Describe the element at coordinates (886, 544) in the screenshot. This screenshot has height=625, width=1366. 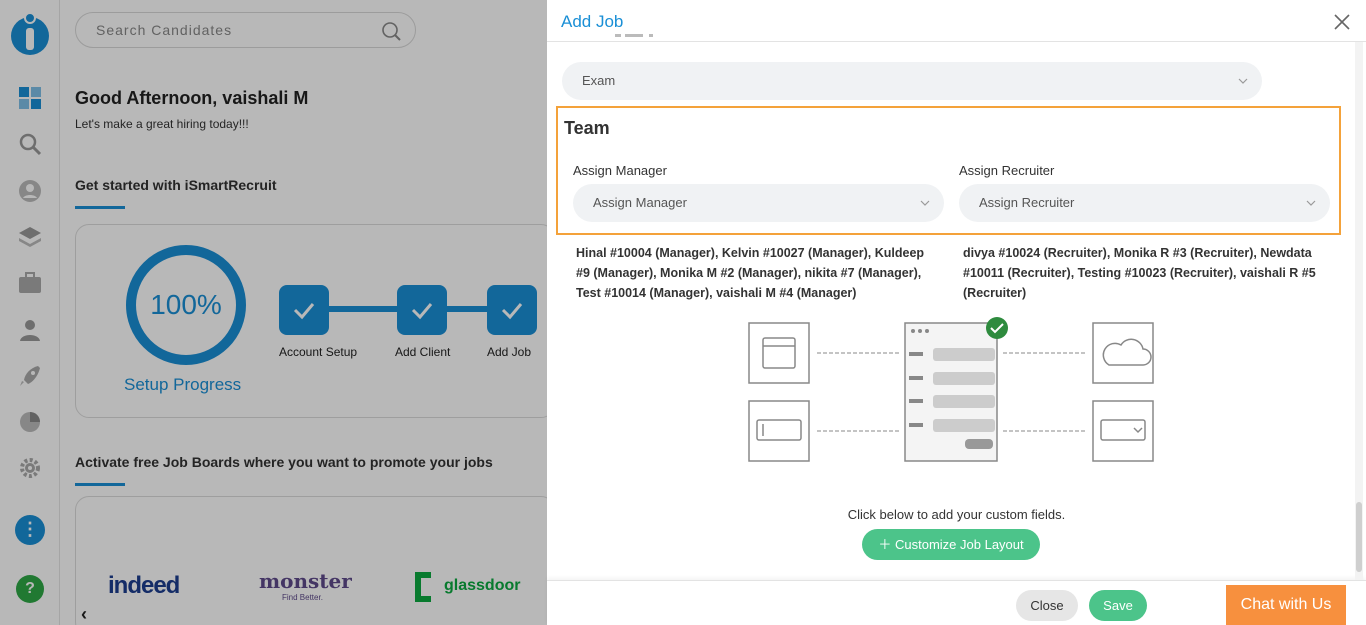
I see `plus-icon: ＋` at that location.